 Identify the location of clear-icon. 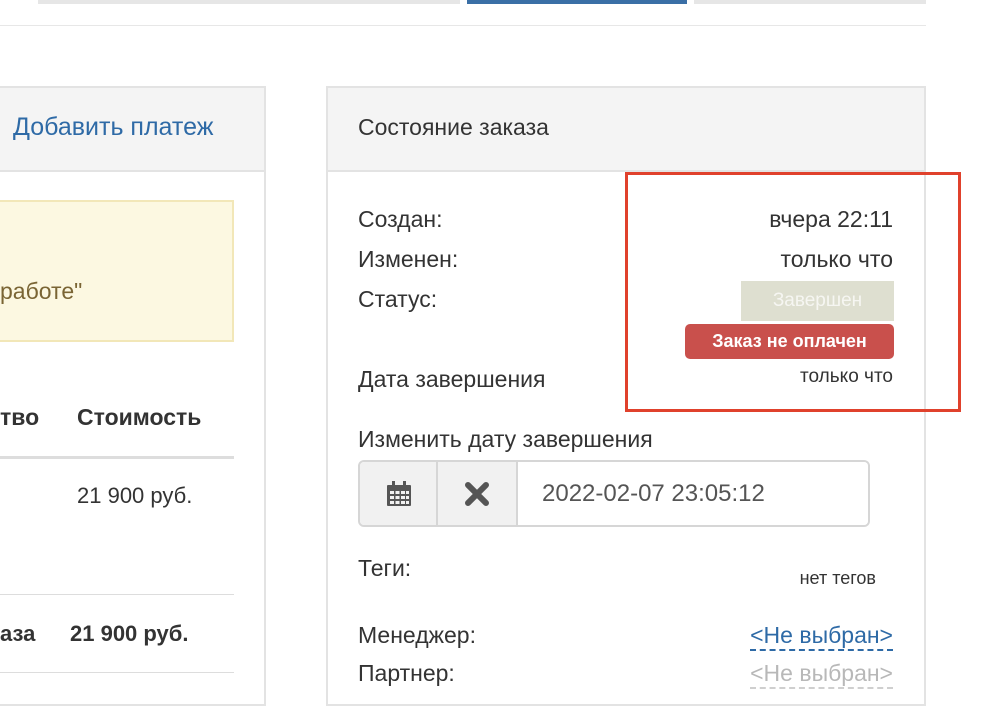
(477, 494).